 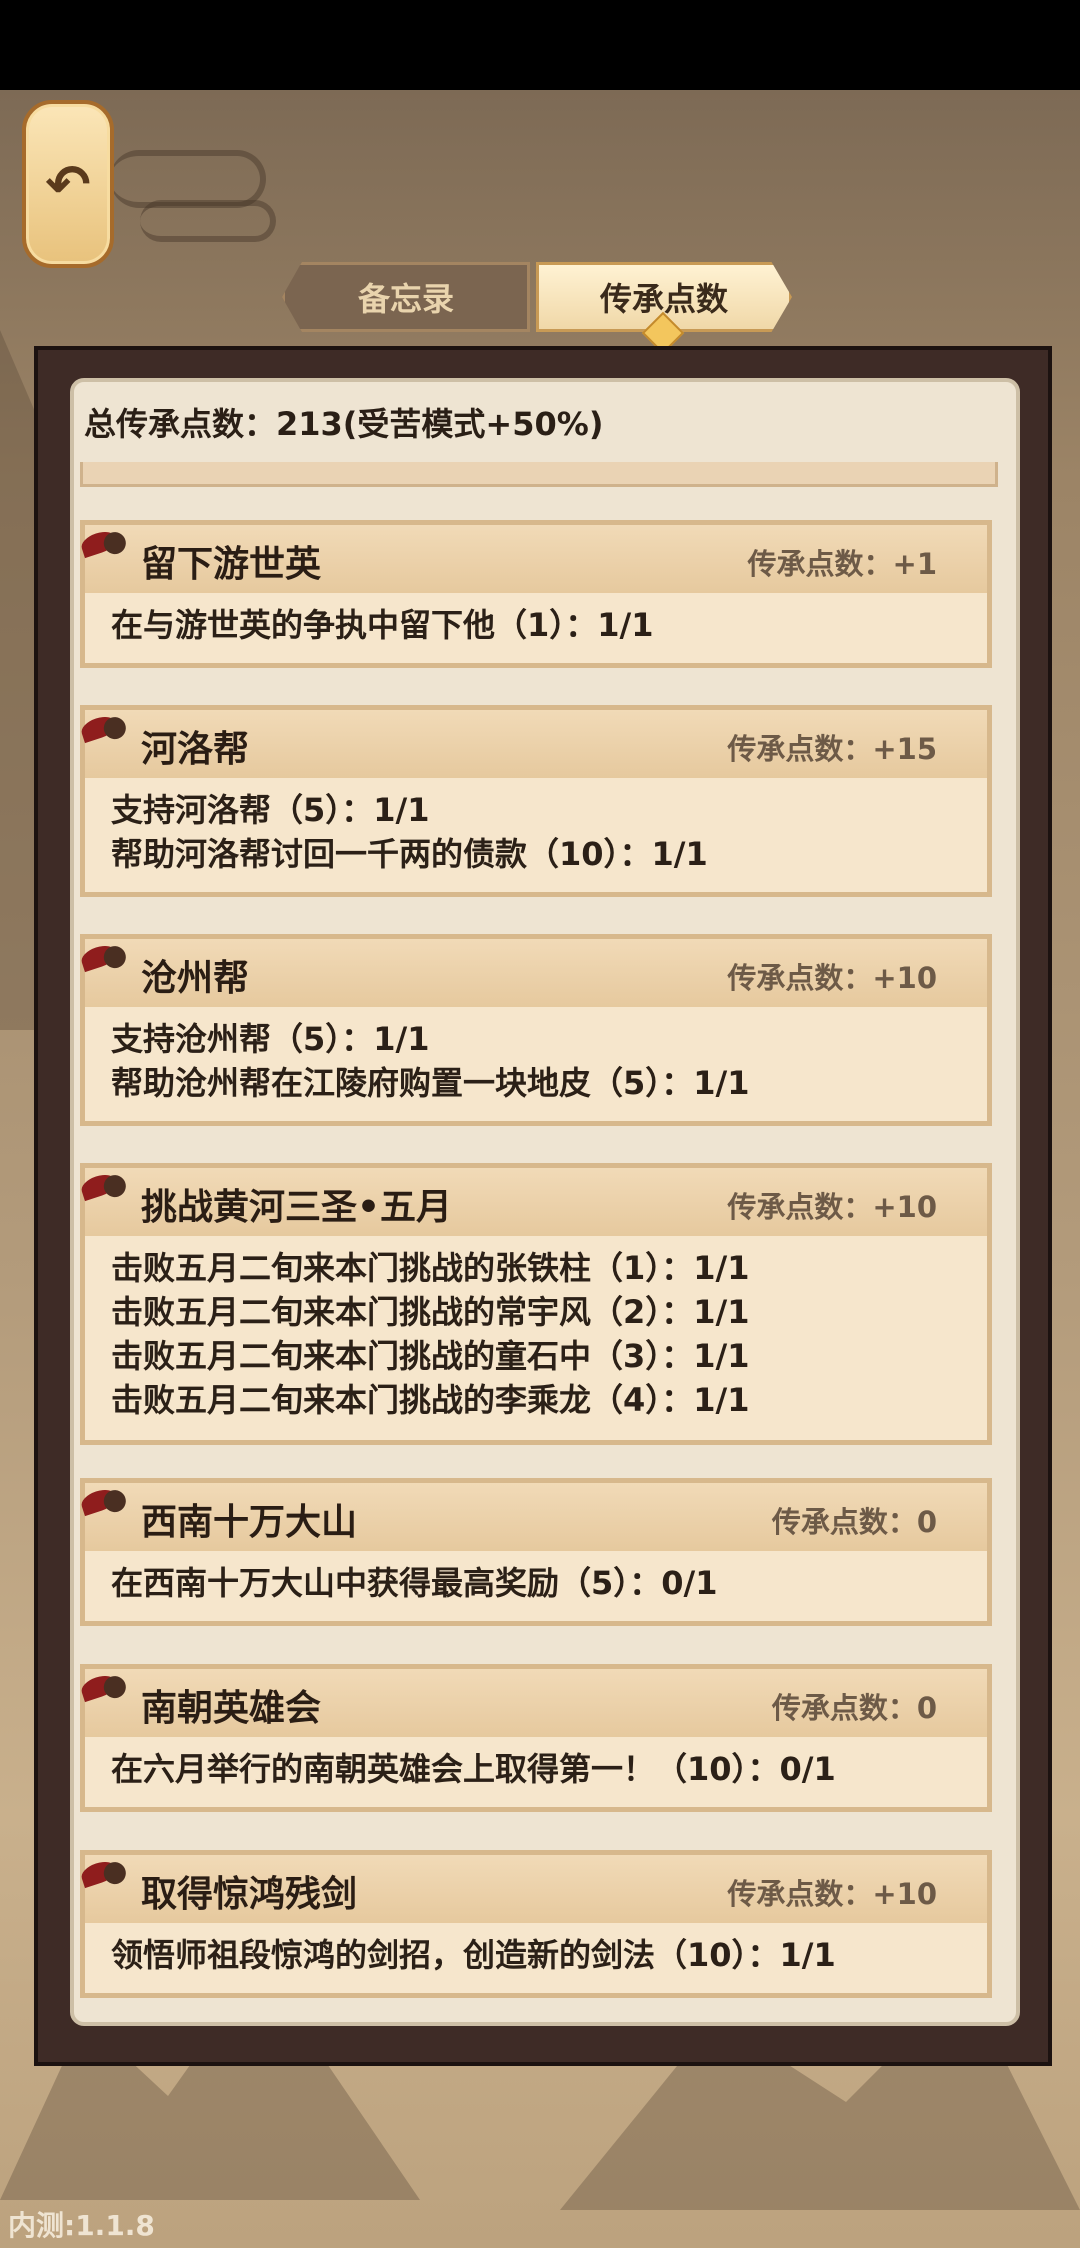 I want to click on card-condition-line: 领悟师祖段惊鸿的剑招，创造新的剑法（10）：1/1, so click(x=473, y=1955).